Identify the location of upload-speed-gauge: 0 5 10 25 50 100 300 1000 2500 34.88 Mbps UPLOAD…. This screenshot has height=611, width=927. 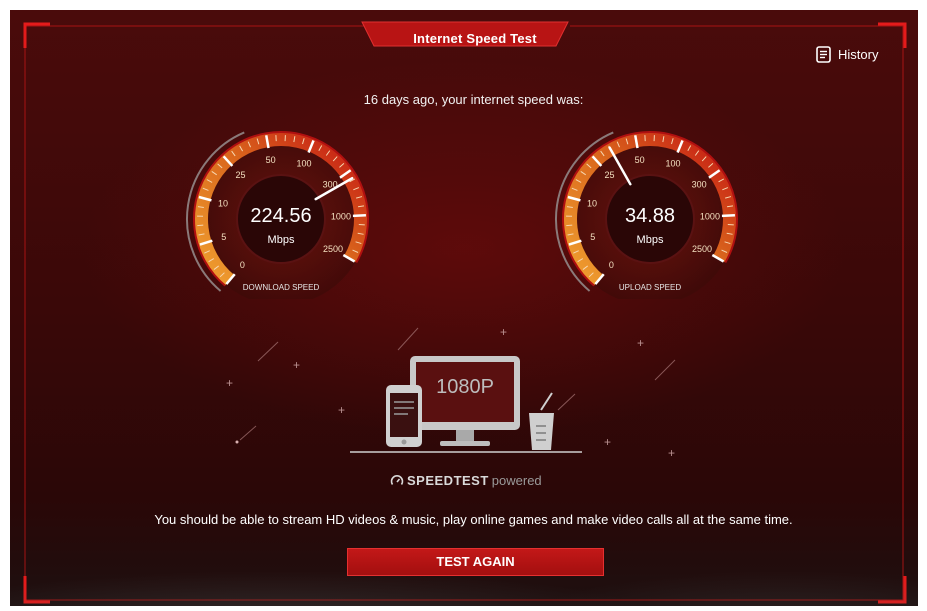
(650, 204).